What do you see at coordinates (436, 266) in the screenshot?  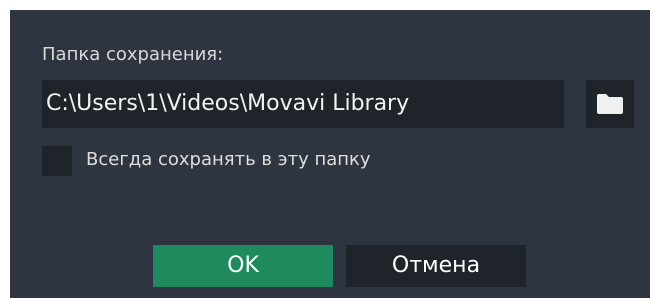 I see `cancel-button: Отмена` at bounding box center [436, 266].